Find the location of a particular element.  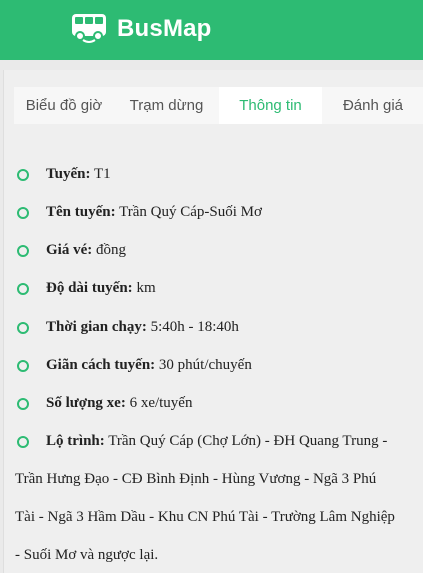

itinerary-line-4: - Suối Mơ và ngược lại. is located at coordinates (87, 555).